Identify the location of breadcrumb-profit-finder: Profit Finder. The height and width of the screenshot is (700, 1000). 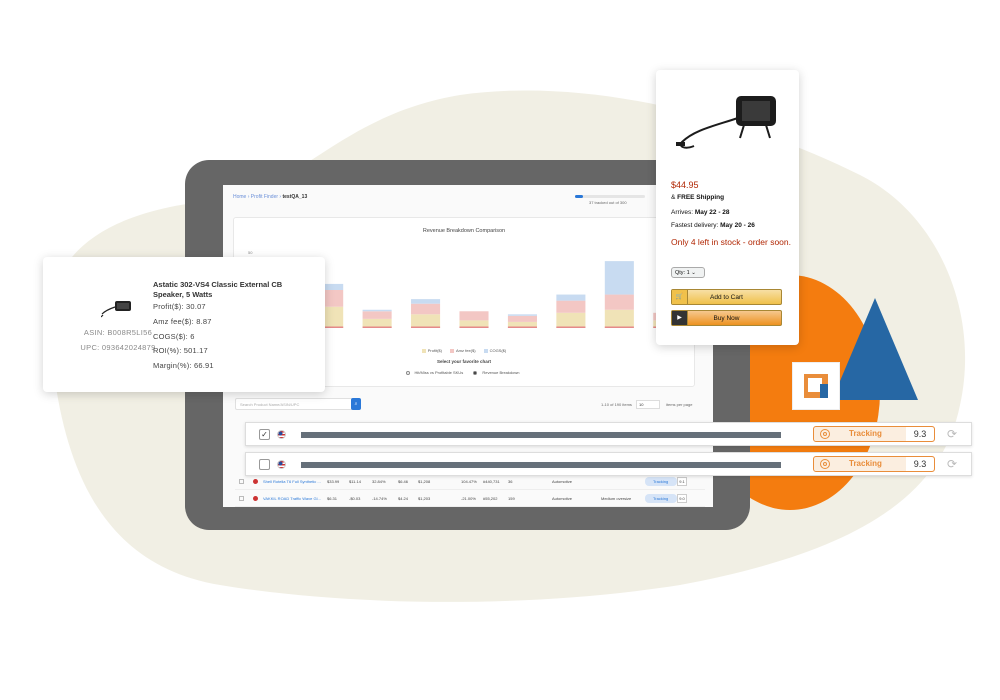
(264, 197).